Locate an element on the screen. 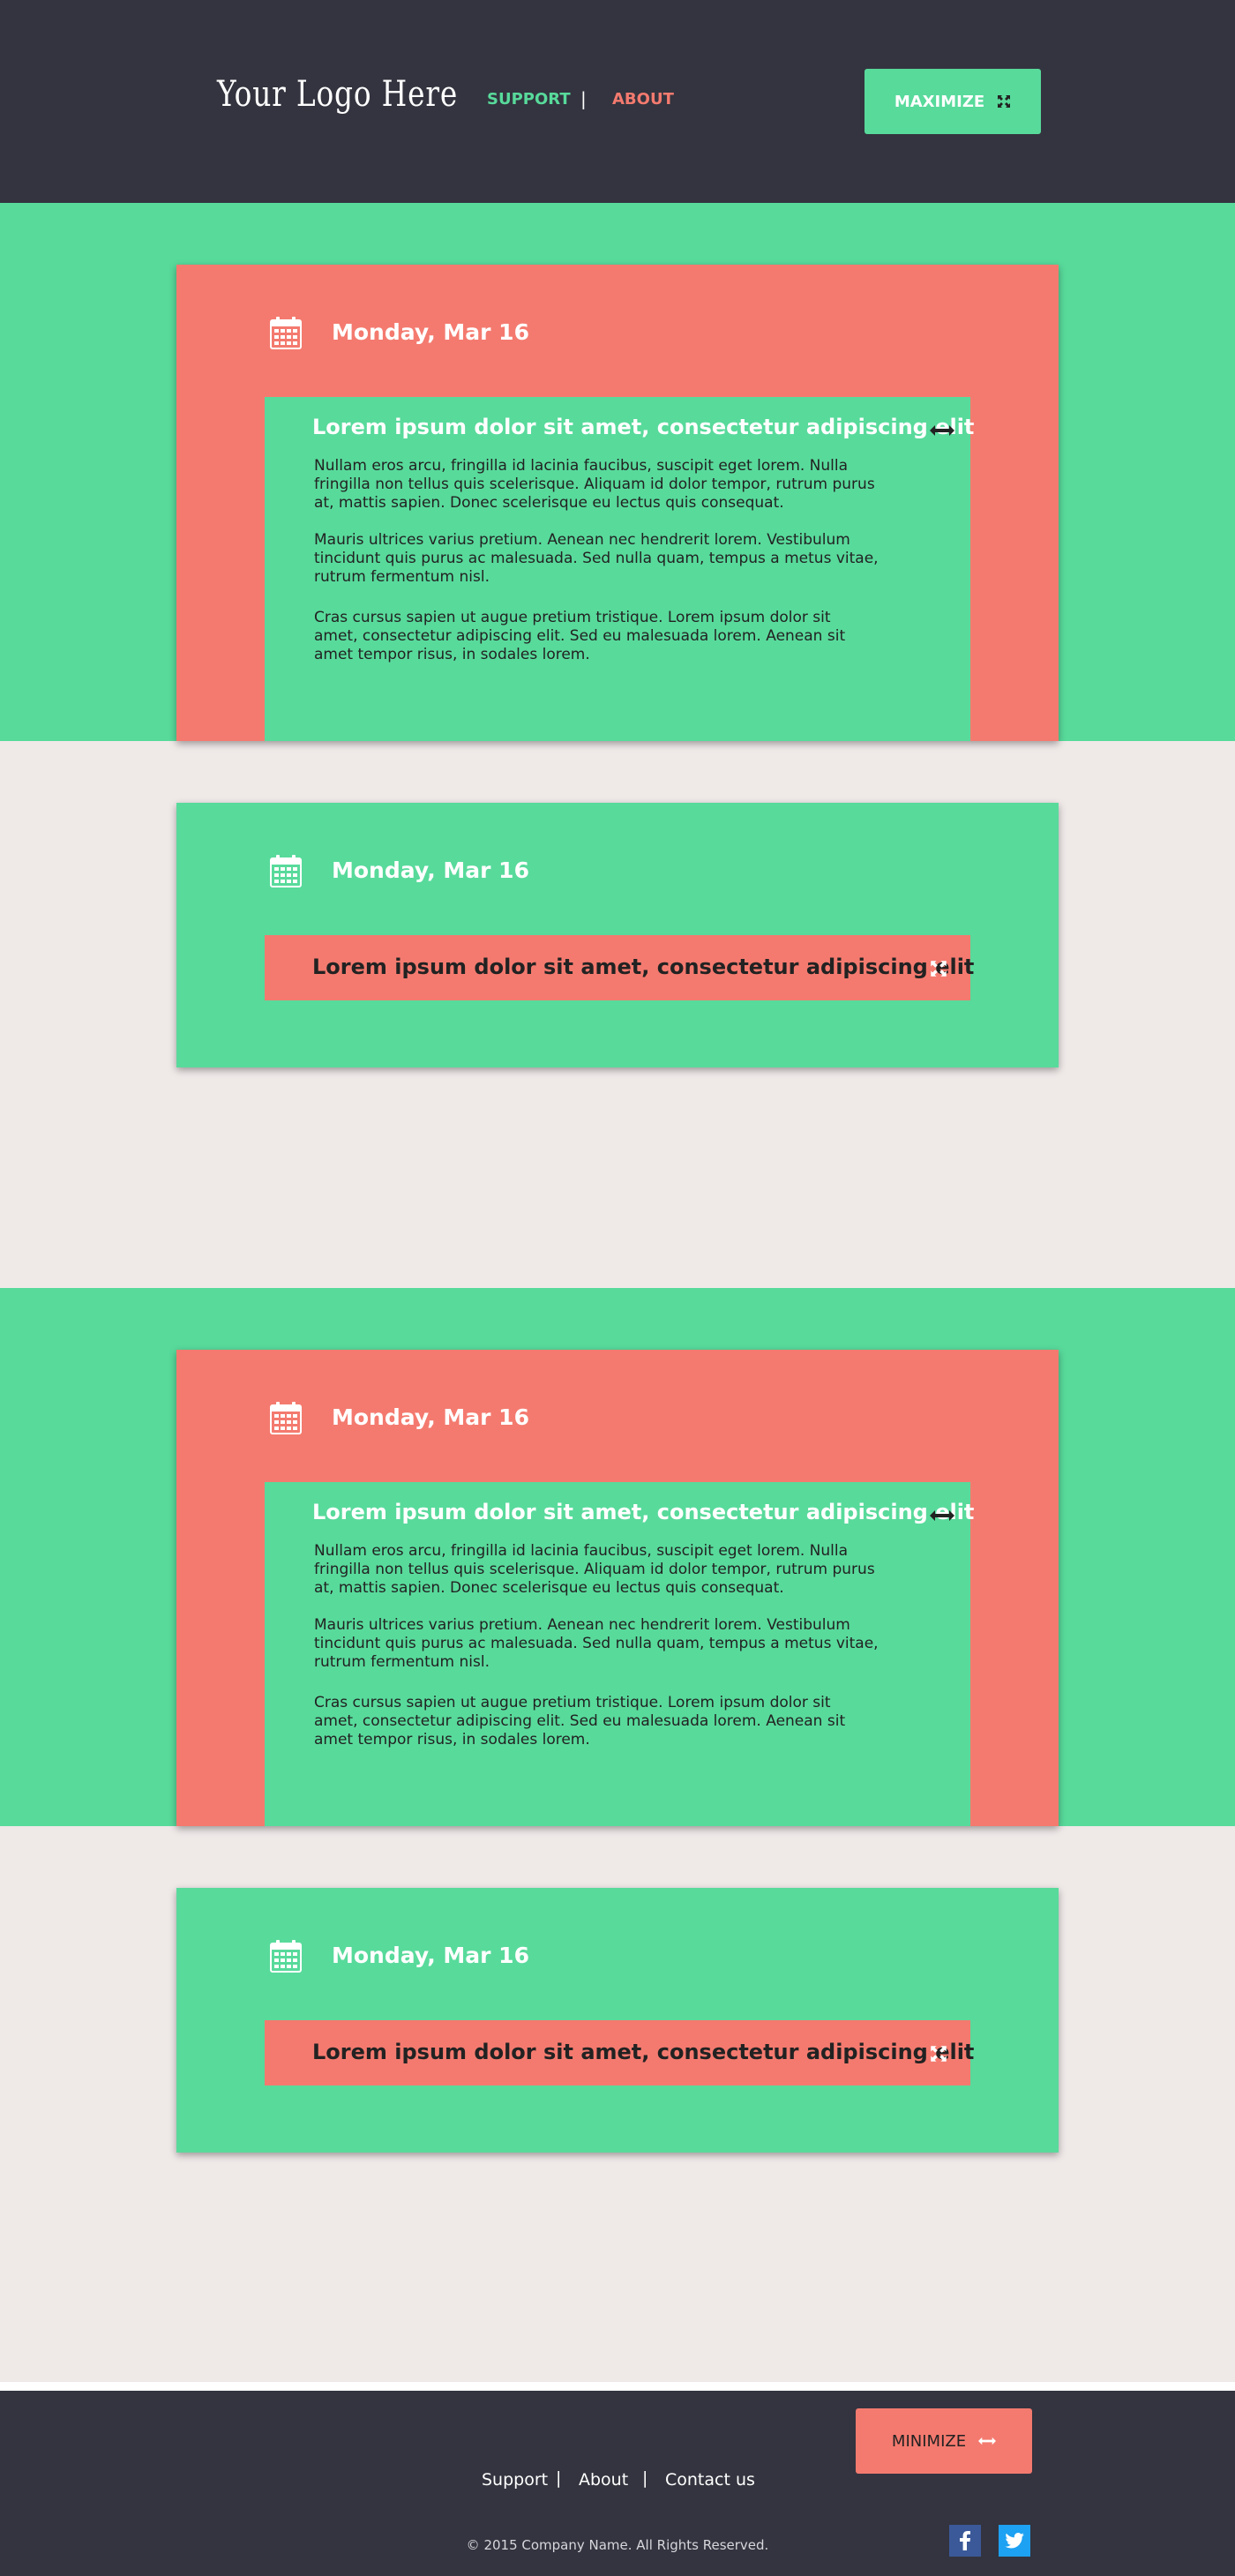  footer-link-support: Support is located at coordinates (515, 2480).